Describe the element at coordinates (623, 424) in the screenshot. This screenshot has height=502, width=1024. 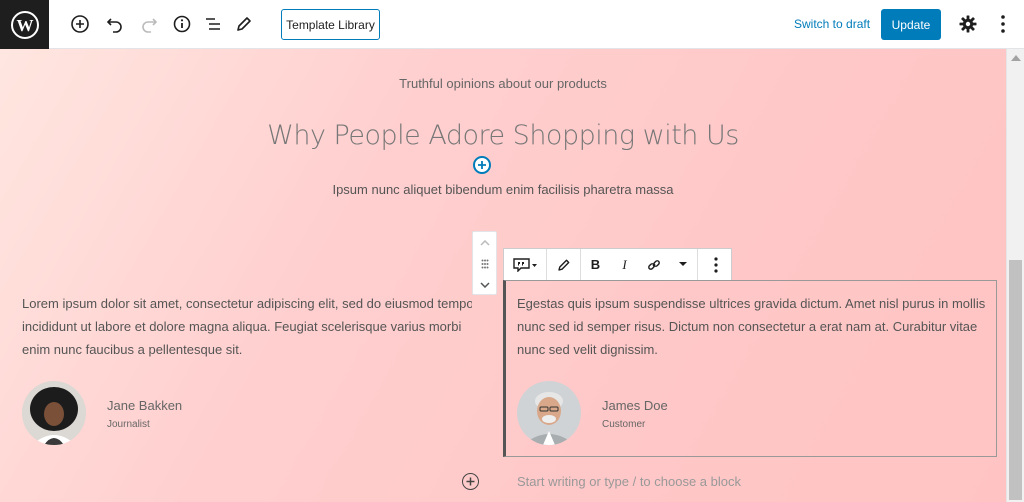
I see `person-role-james: Customer` at that location.